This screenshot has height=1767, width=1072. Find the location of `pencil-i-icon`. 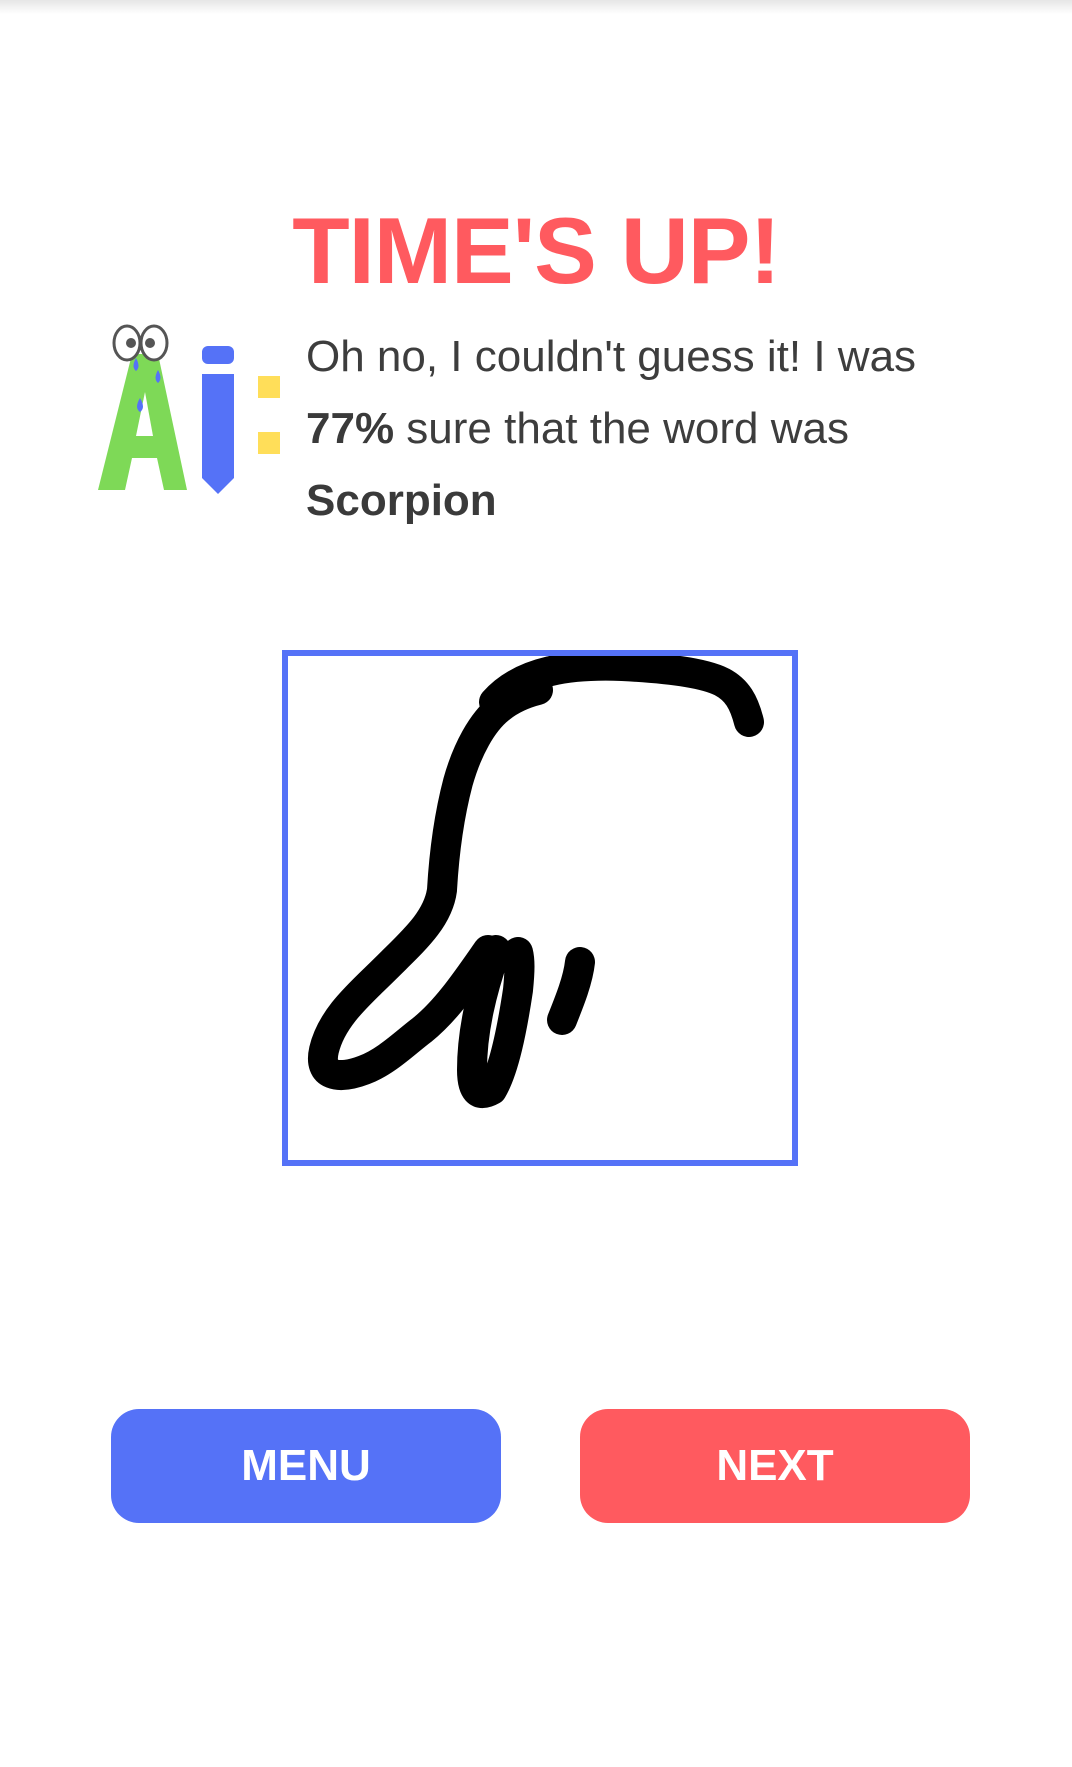

pencil-i-icon is located at coordinates (218, 420).